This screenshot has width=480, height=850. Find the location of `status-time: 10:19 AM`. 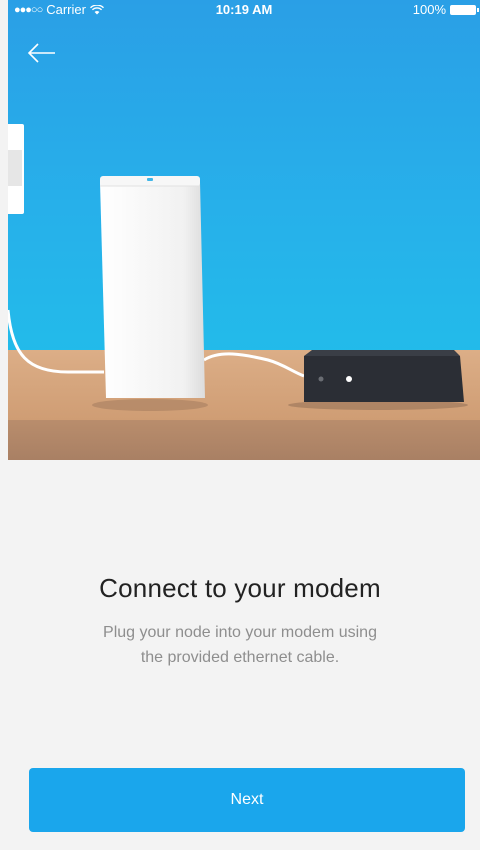

status-time: 10:19 AM is located at coordinates (244, 9).